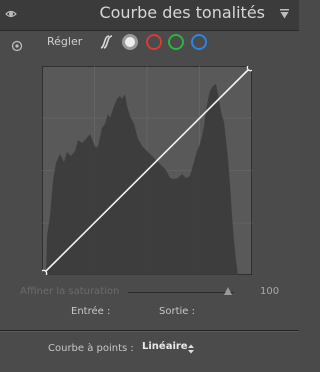  I want to click on target-adjustment-icon, so click(17, 46).